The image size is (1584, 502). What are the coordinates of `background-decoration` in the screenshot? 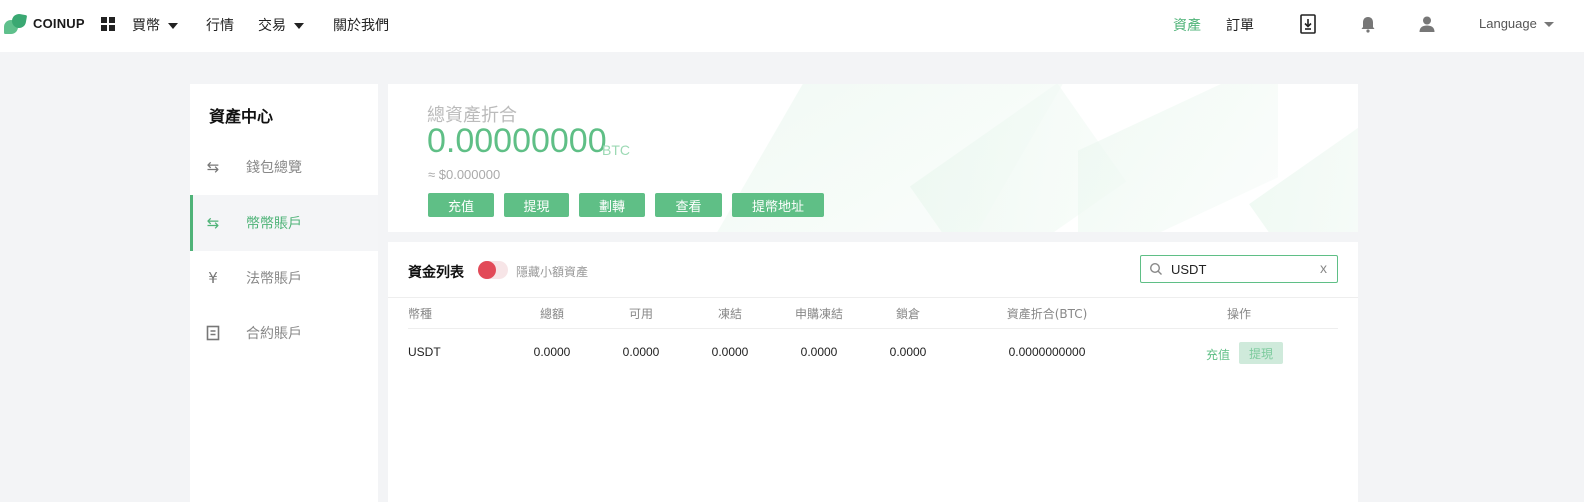 It's located at (1178, 158).